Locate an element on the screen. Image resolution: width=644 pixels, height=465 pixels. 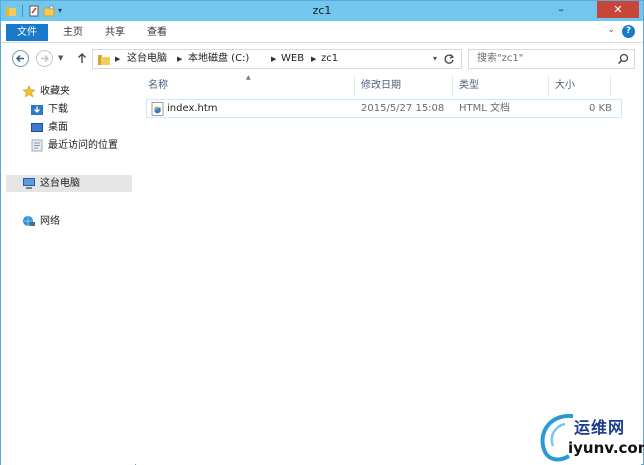
new-folder-icon is located at coordinates (49, 11).